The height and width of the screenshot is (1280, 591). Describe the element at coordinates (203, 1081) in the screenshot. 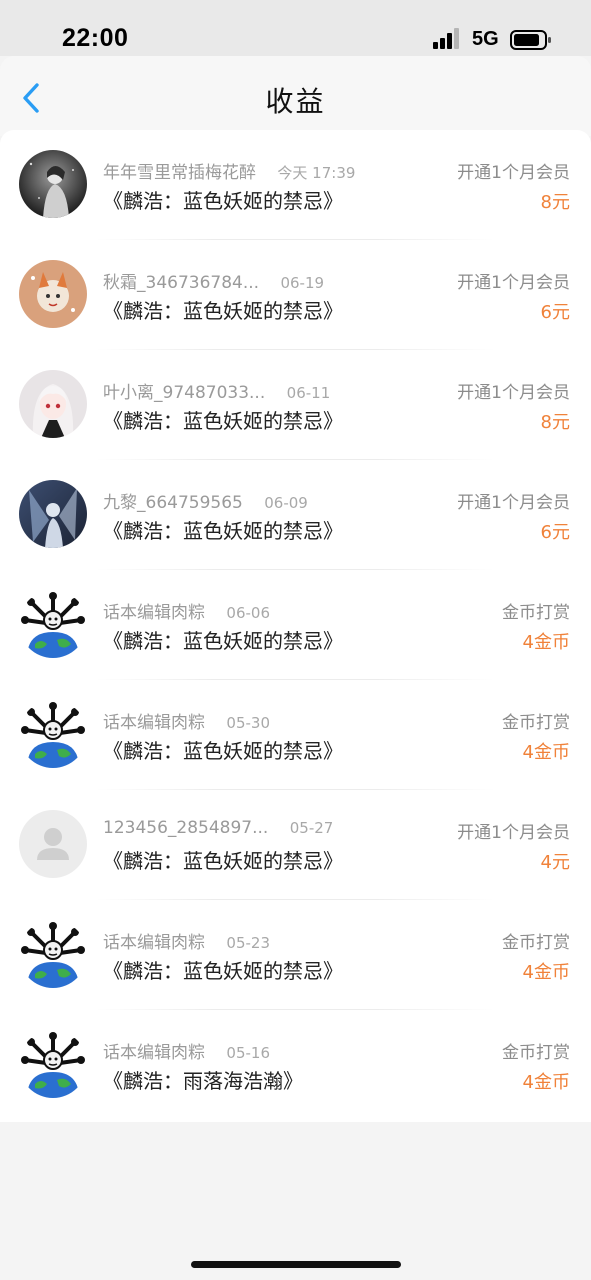

I see `item-work-title: 《麟浩：雨落海浩瀚》` at that location.